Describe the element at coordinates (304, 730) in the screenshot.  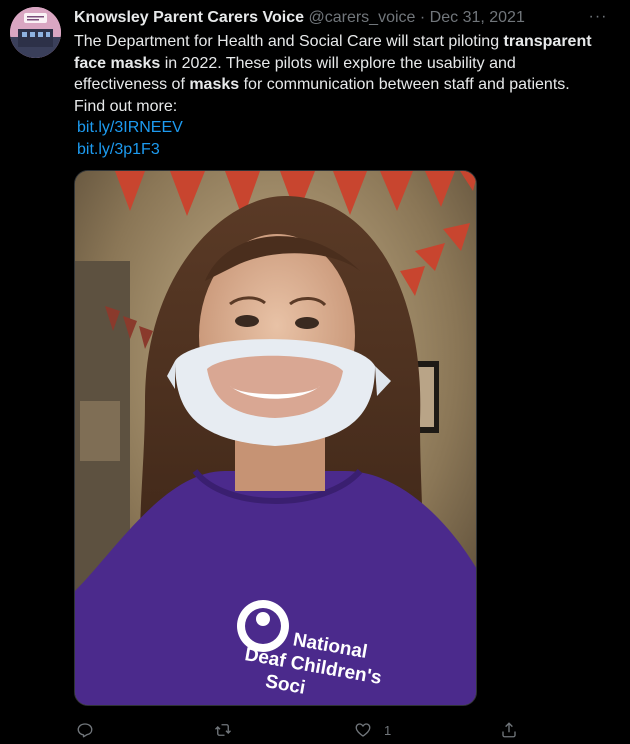
I see `tweet-actions: 1` at that location.